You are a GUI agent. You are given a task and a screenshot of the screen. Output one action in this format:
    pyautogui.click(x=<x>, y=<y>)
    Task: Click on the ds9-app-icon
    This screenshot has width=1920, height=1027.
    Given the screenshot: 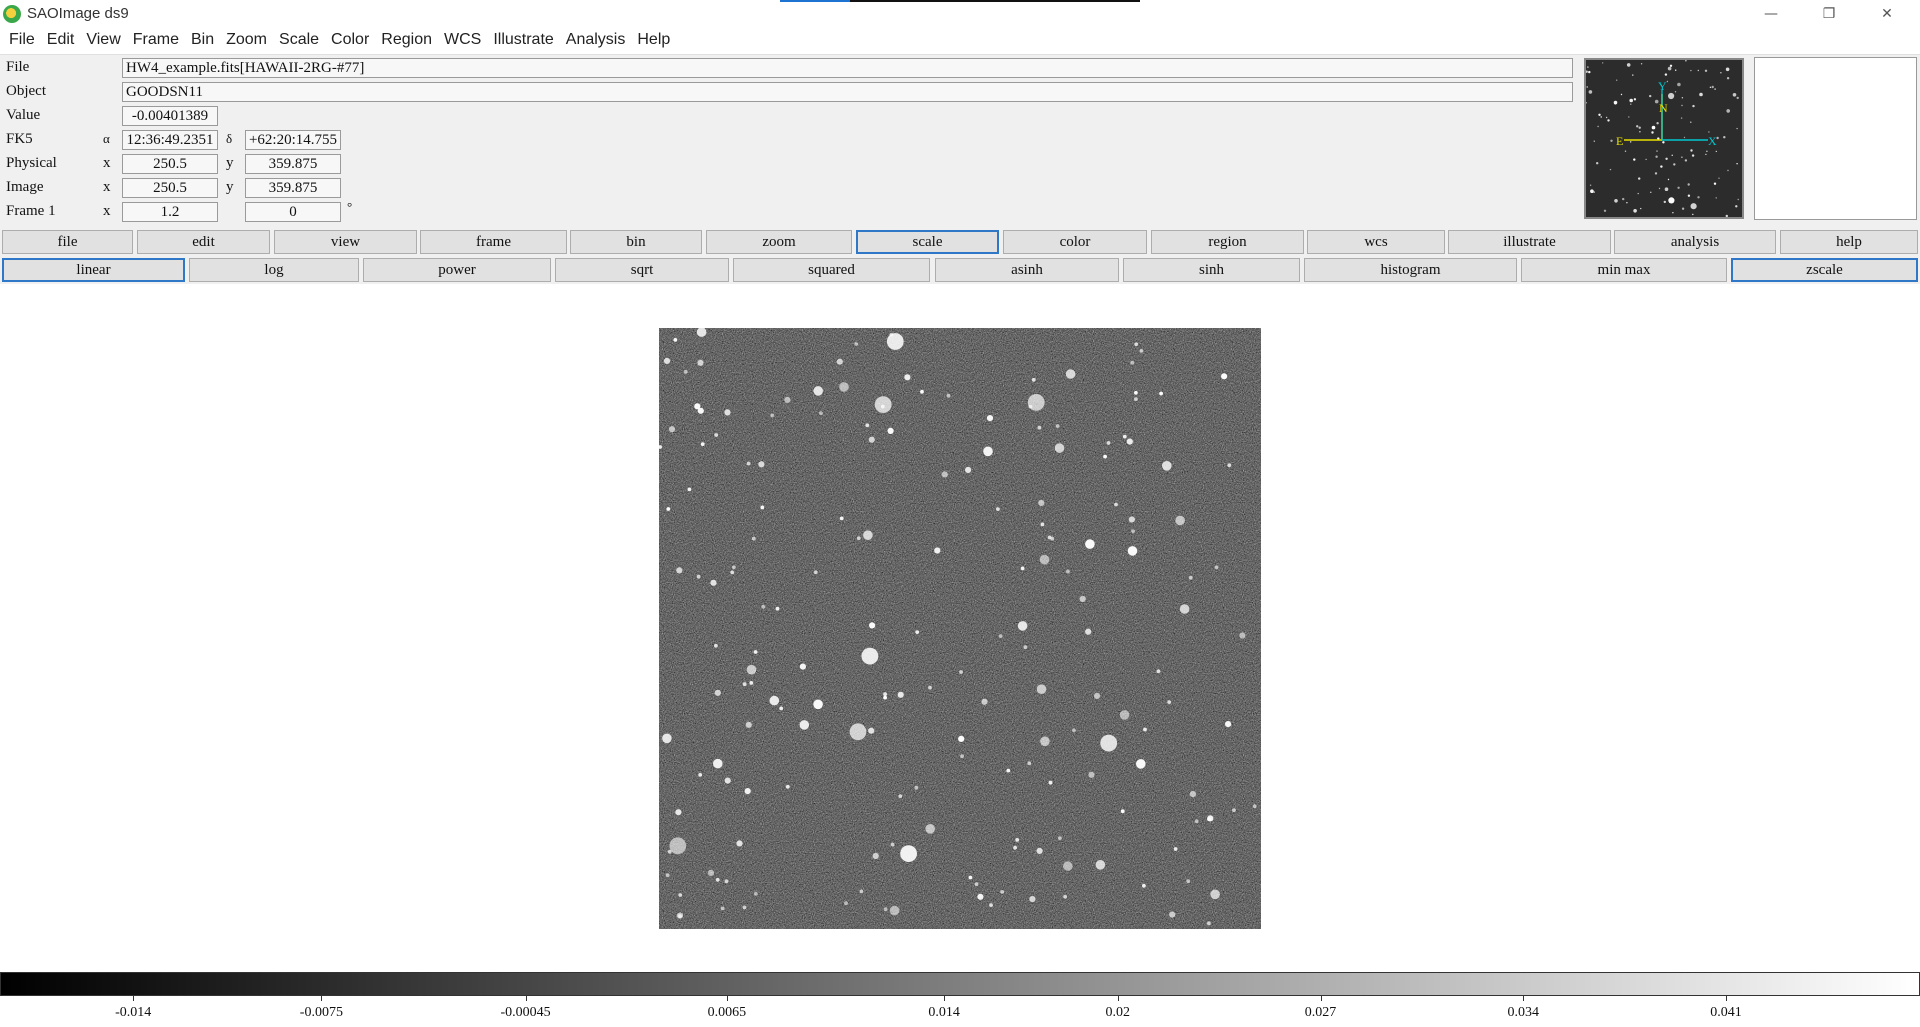 What is the action you would take?
    pyautogui.click(x=12, y=14)
    